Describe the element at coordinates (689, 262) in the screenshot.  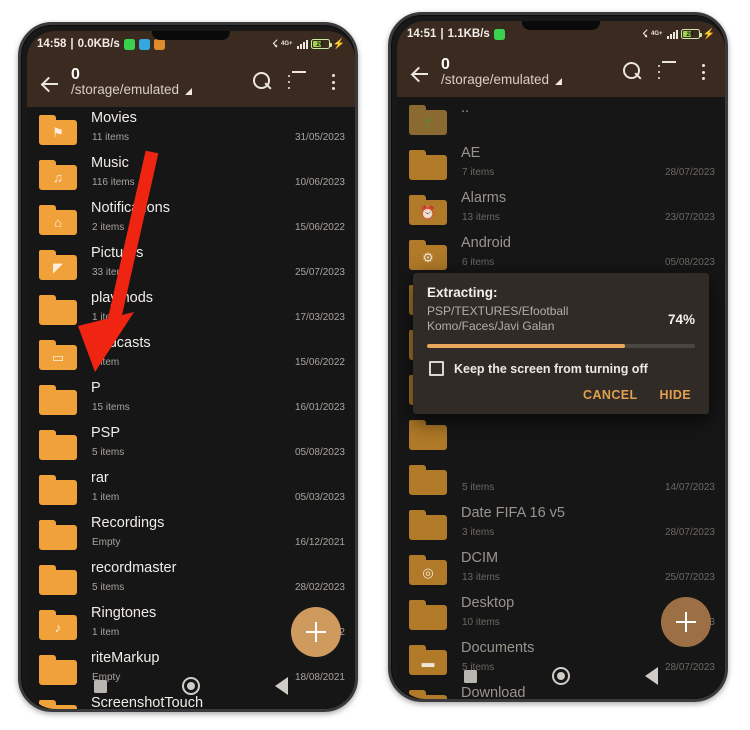
I see `file-date: 05/08/2023` at that location.